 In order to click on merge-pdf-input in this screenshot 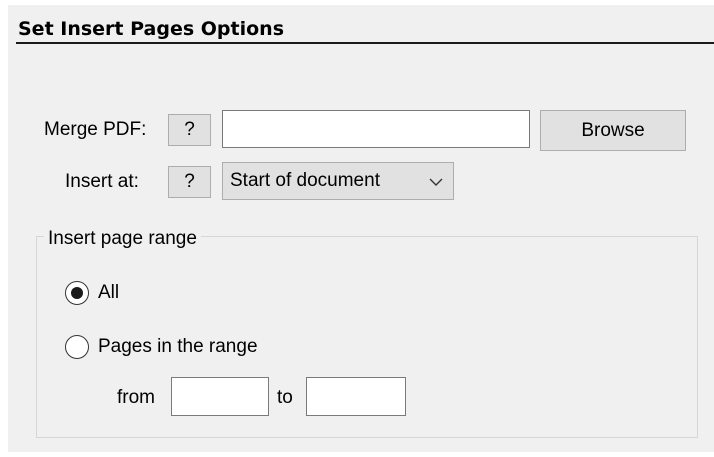, I will do `click(376, 129)`.